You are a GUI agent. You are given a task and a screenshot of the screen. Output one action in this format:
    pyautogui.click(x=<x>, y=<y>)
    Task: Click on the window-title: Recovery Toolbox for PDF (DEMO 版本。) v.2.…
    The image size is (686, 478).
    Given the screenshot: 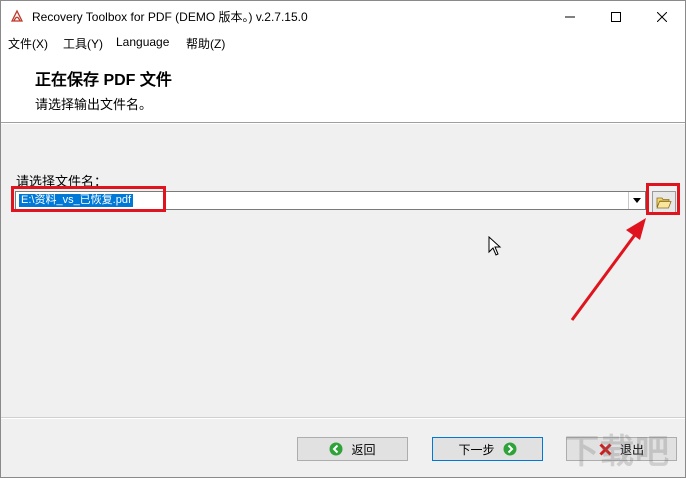 What is the action you would take?
    pyautogui.click(x=170, y=17)
    